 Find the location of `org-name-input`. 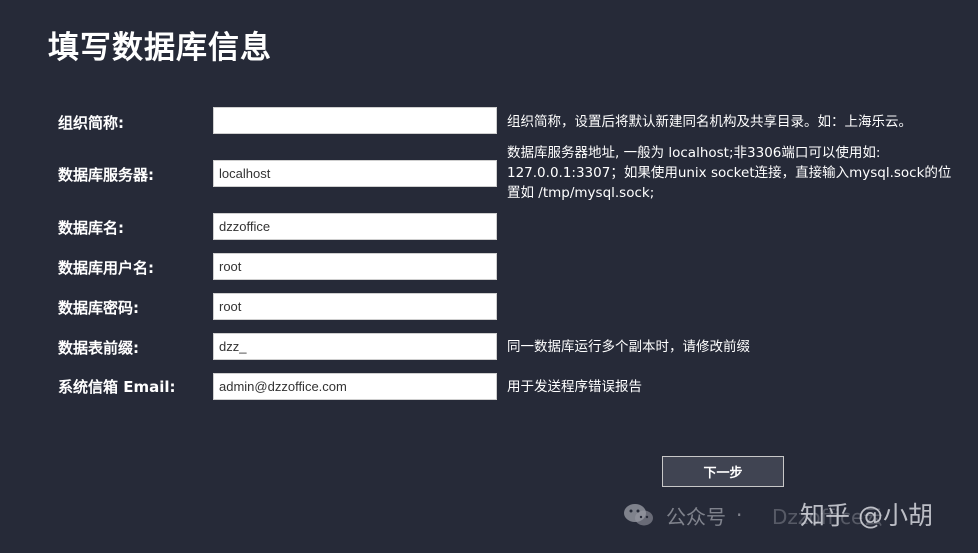

org-name-input is located at coordinates (355, 120).